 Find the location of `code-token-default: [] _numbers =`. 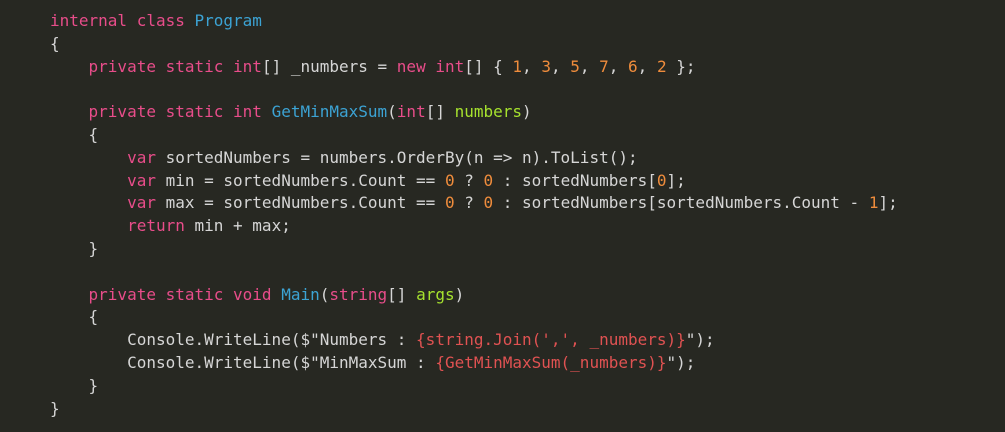

code-token-default: [] _numbers = is located at coordinates (329, 66).